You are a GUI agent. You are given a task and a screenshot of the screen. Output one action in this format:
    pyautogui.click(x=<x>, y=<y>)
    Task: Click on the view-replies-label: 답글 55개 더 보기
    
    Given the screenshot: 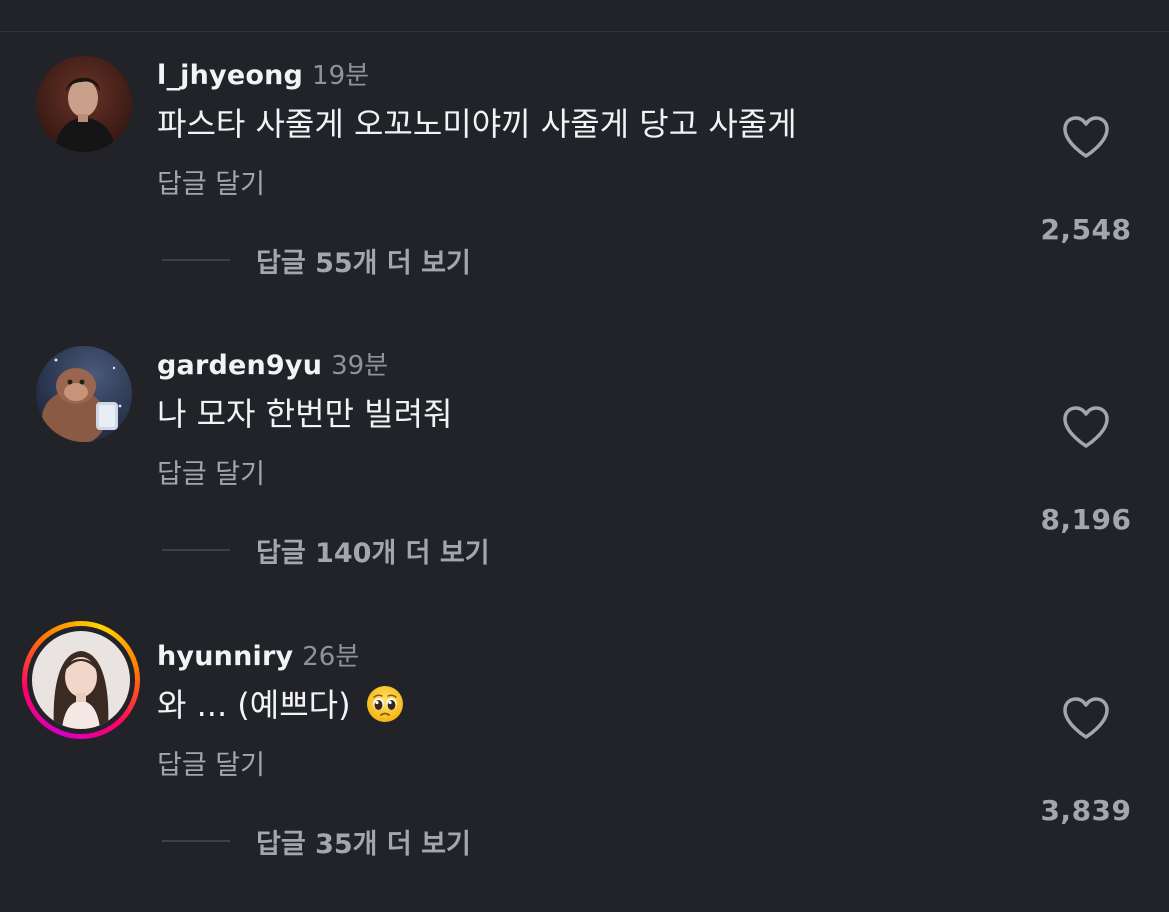 What is the action you would take?
    pyautogui.click(x=363, y=263)
    